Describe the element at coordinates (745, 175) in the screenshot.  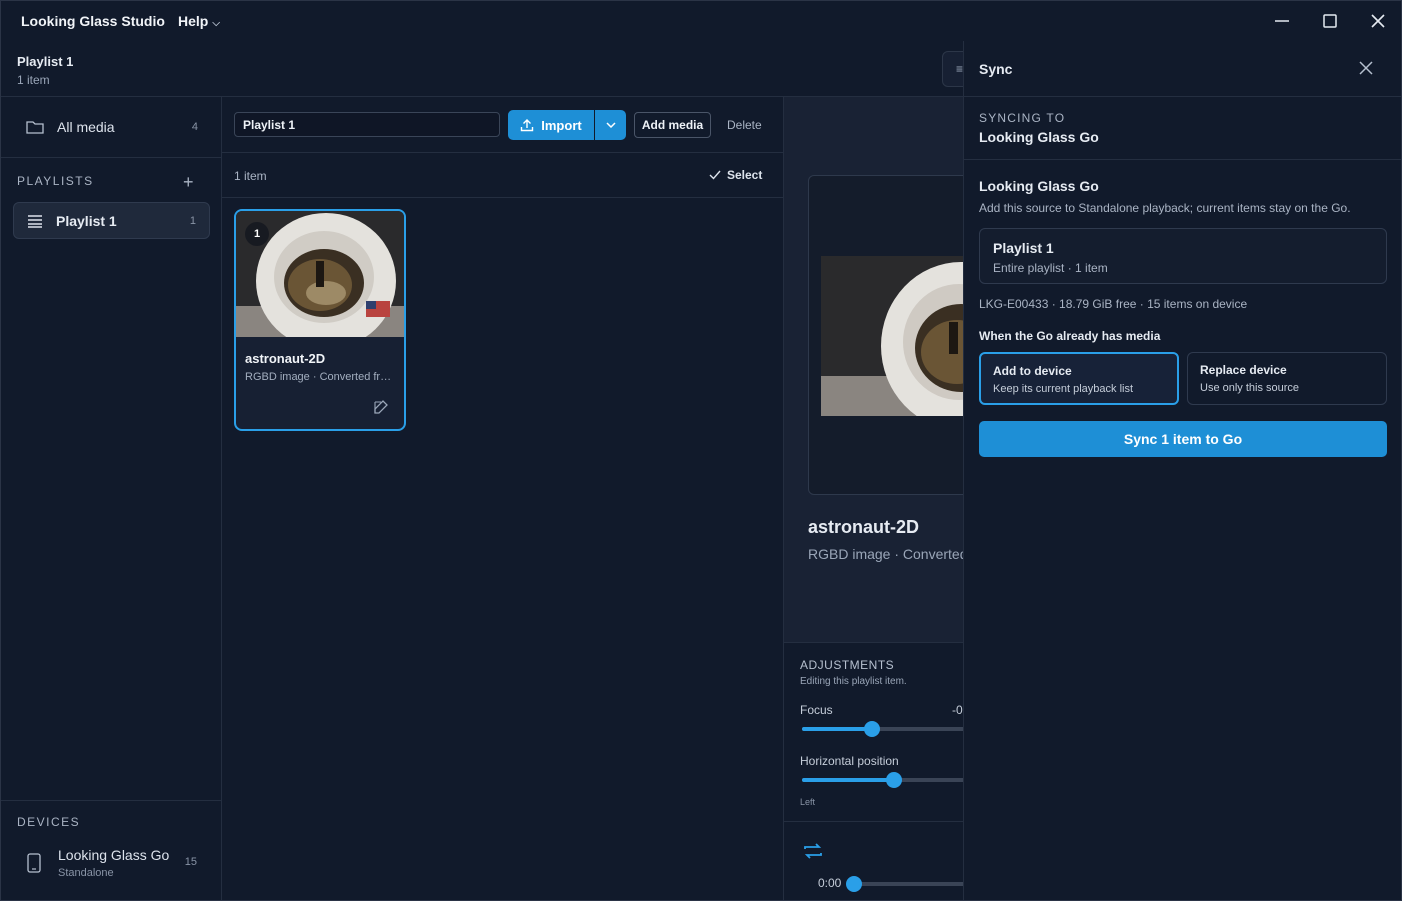
I see `select-label: Select` at that location.